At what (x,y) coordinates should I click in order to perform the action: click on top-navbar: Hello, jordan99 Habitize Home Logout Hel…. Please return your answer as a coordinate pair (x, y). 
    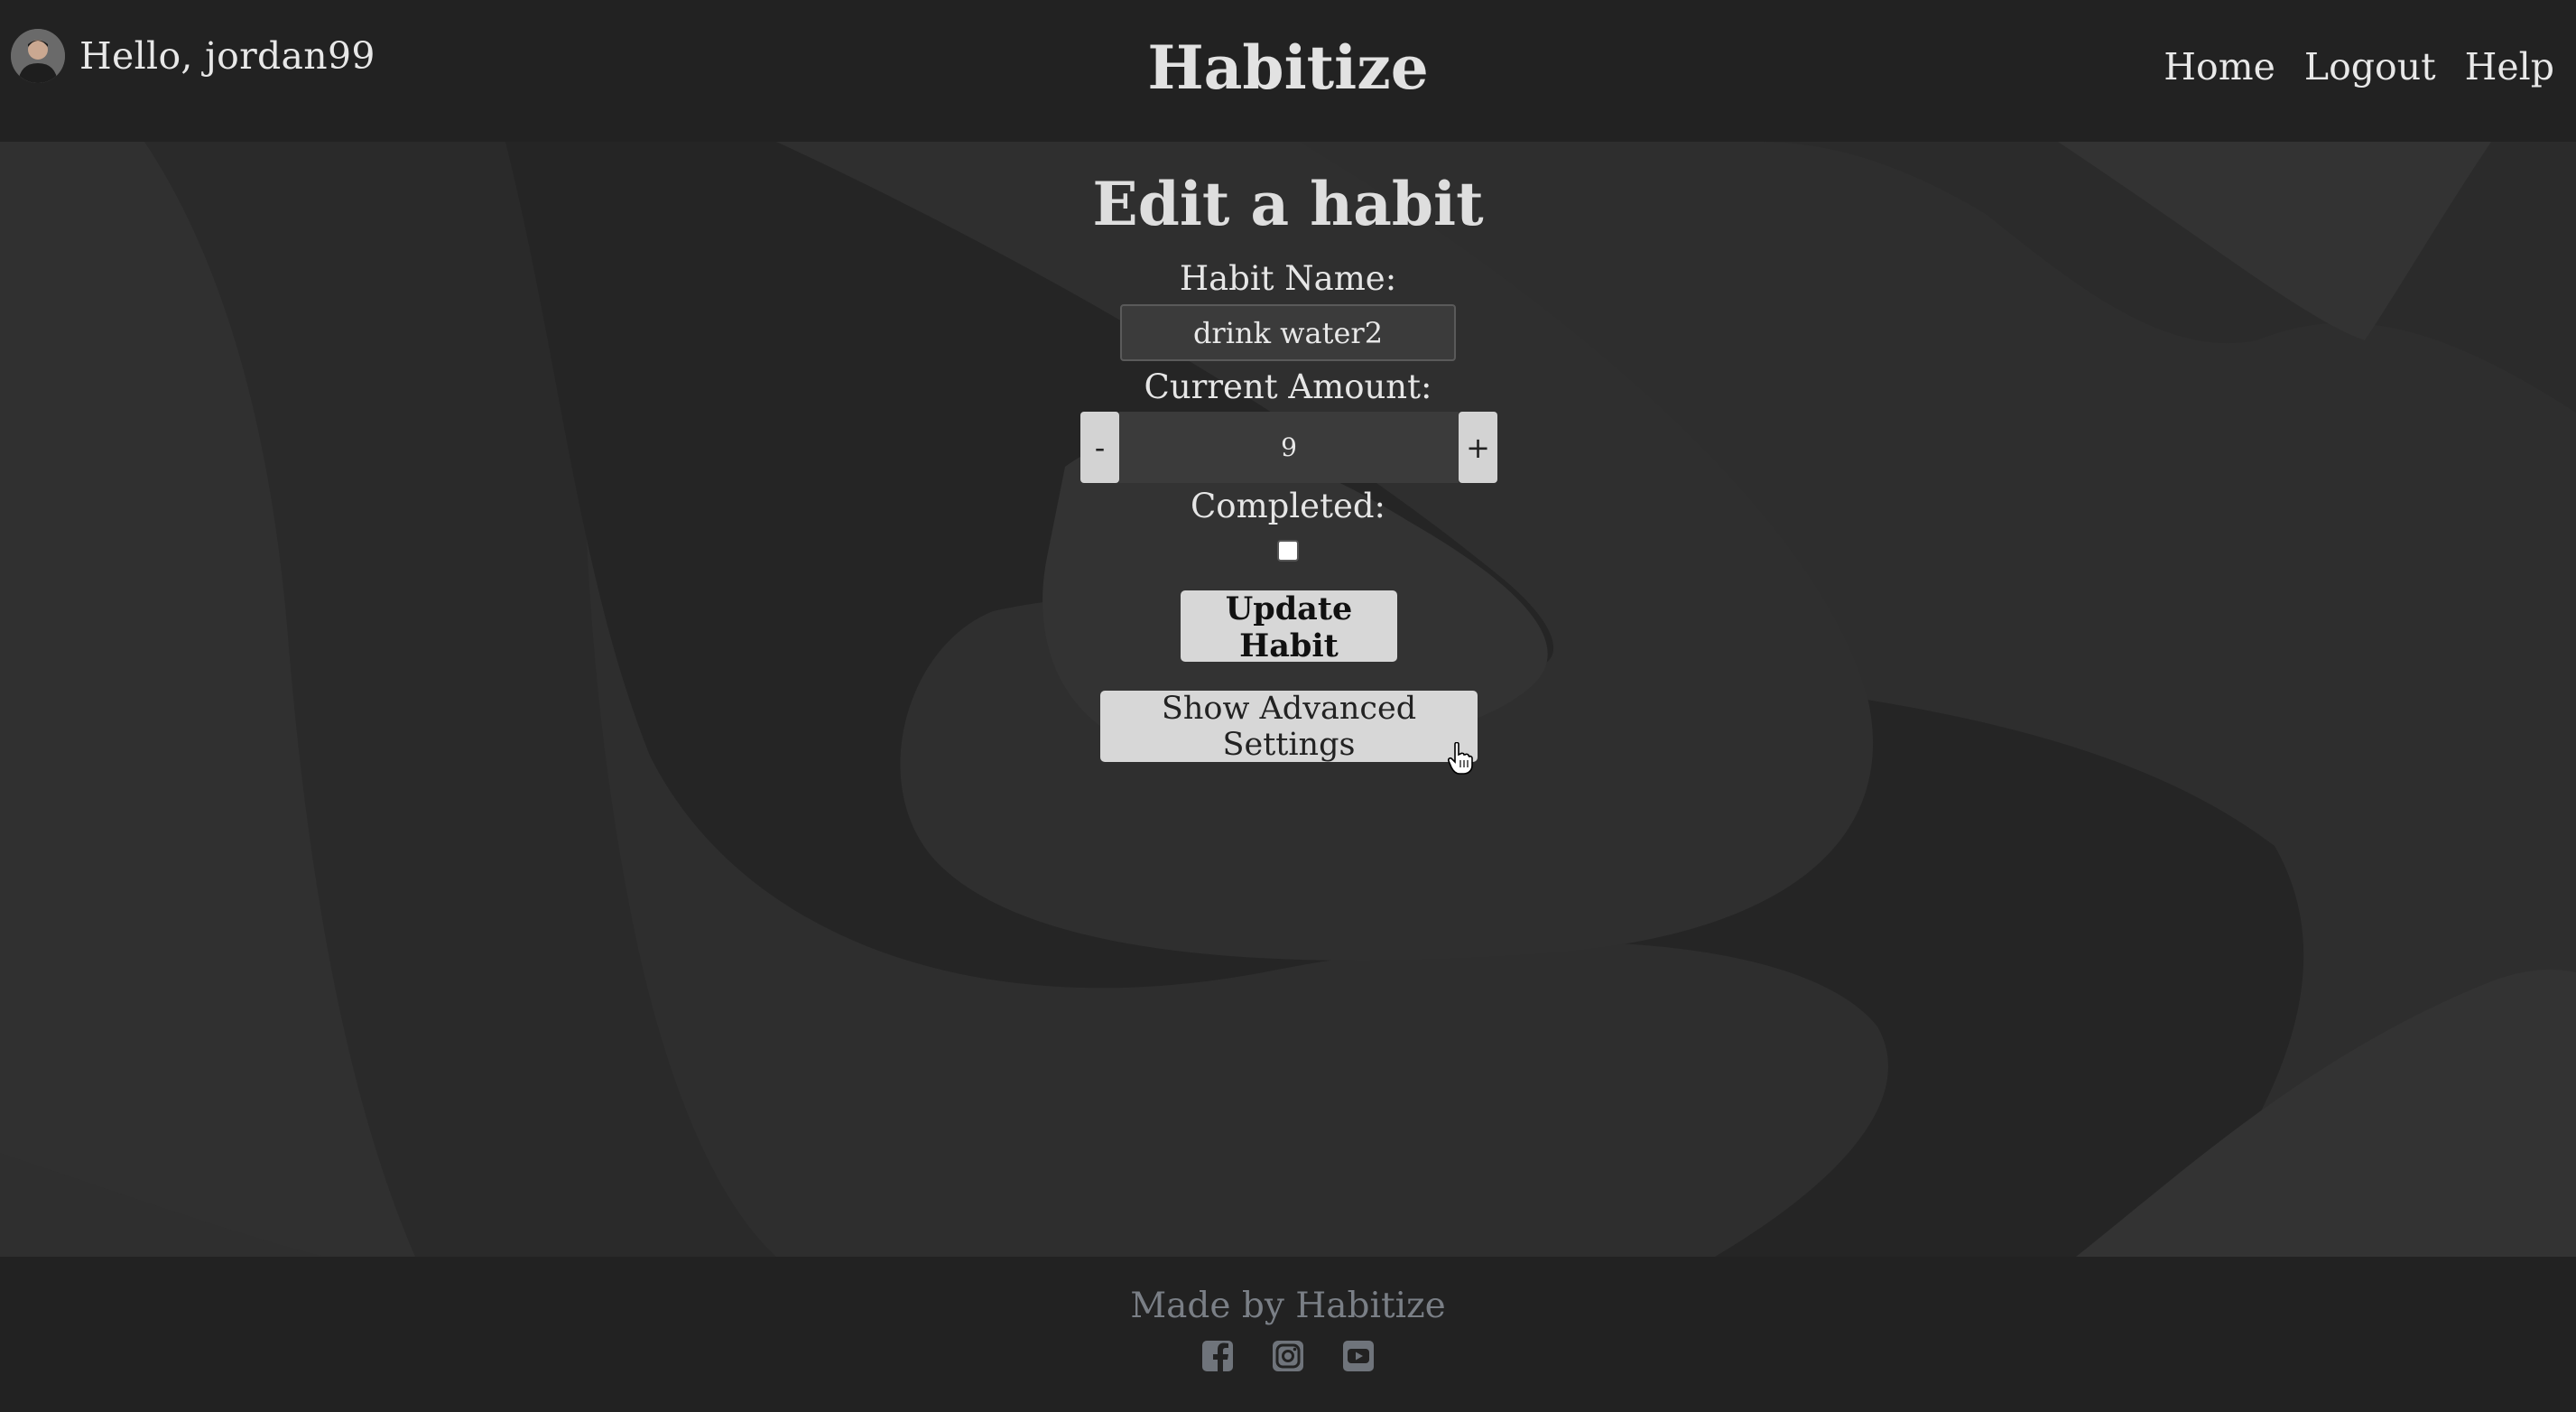
    Looking at the image, I should click on (1288, 71).